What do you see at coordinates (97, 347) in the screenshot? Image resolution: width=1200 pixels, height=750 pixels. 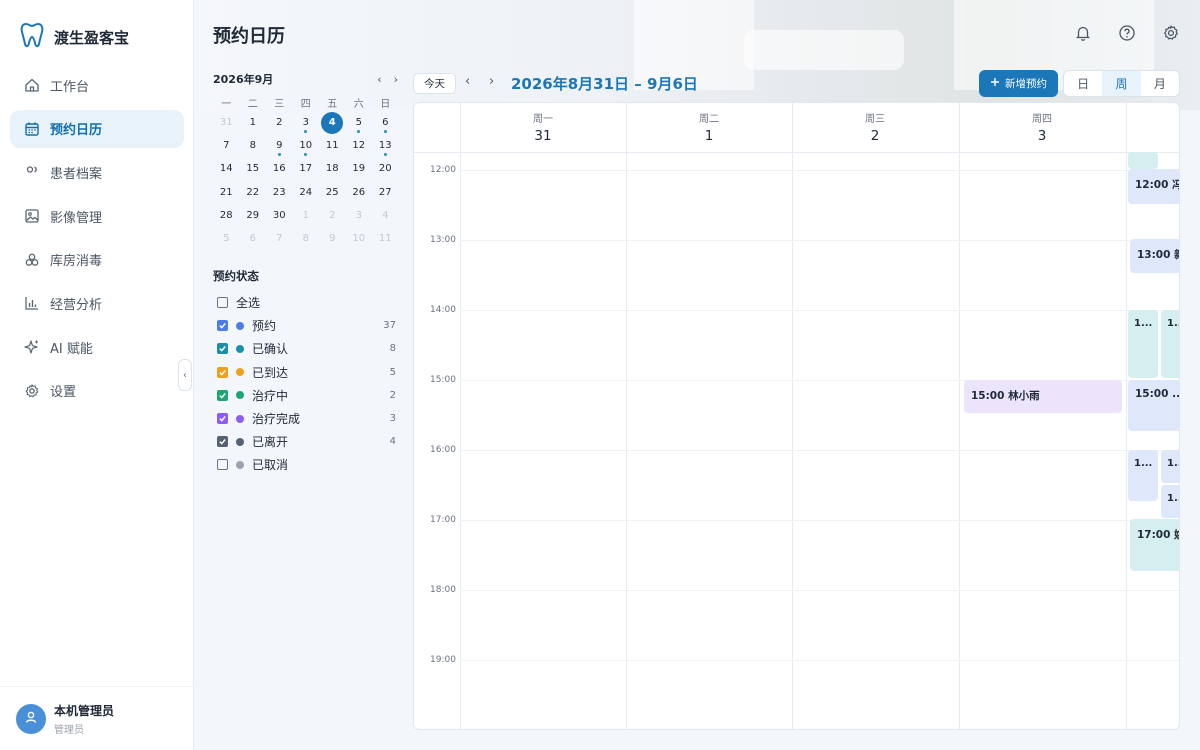 I see `sidebar-item-sparkle: AI 赋能` at bounding box center [97, 347].